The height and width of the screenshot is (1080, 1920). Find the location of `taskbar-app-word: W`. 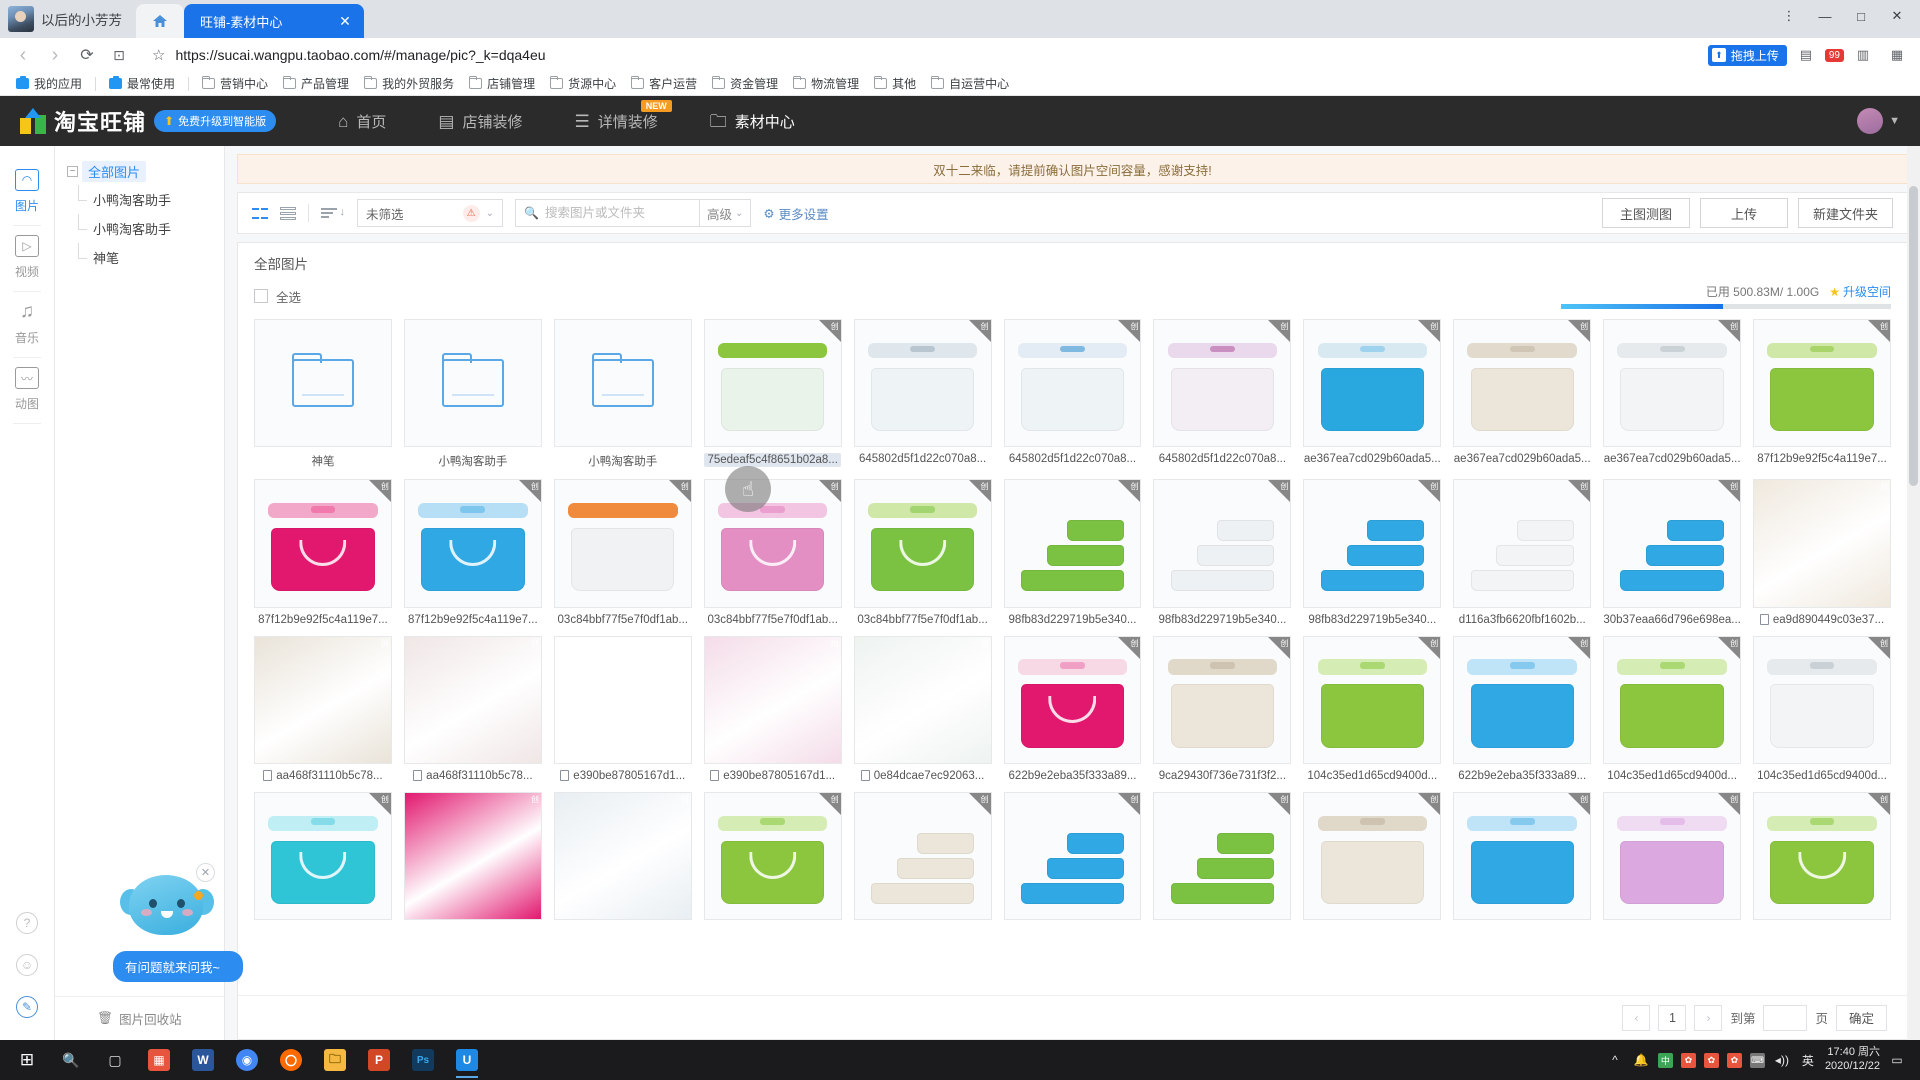

taskbar-app-word: W is located at coordinates (203, 1060).